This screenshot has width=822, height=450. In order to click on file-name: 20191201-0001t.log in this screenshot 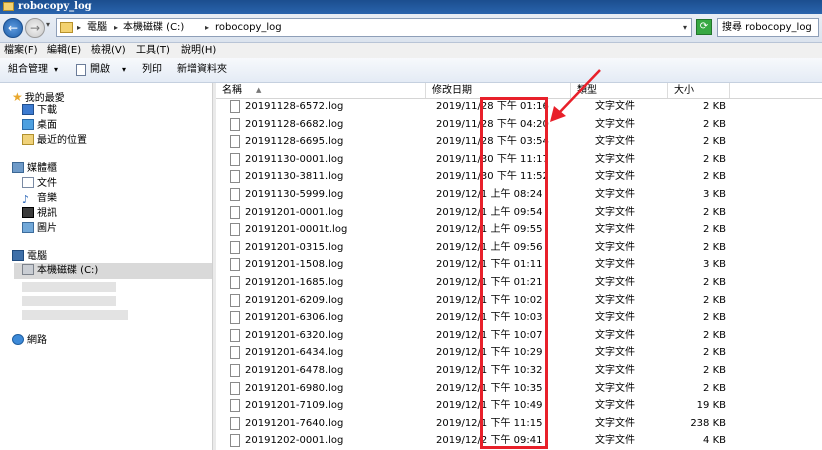, I will do `click(296, 230)`.